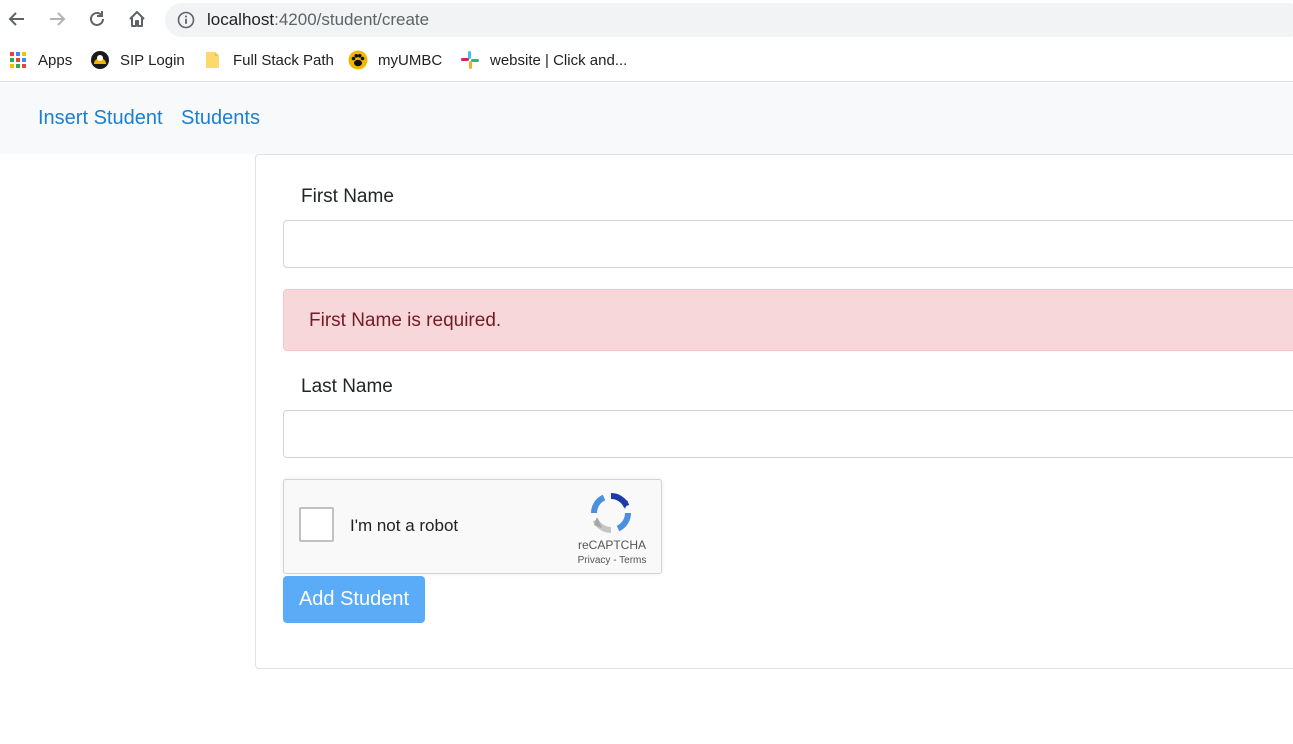  Describe the element at coordinates (632, 560) in the screenshot. I see `recaptcha-terms-link: Terms` at that location.